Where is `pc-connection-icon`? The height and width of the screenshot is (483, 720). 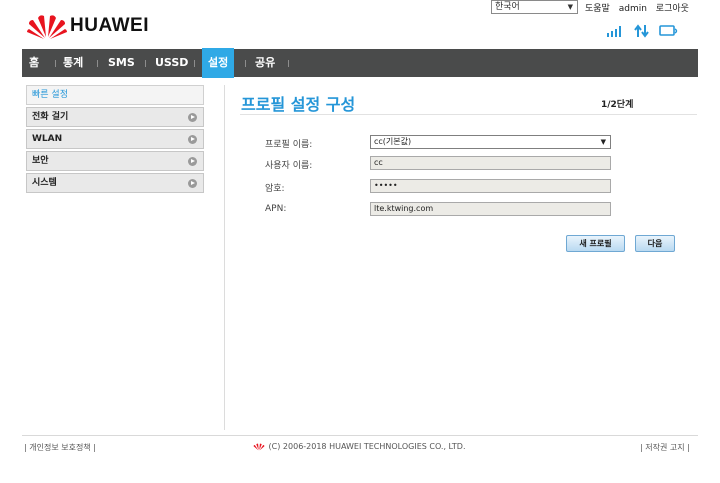
pc-connection-icon is located at coordinates (667, 30).